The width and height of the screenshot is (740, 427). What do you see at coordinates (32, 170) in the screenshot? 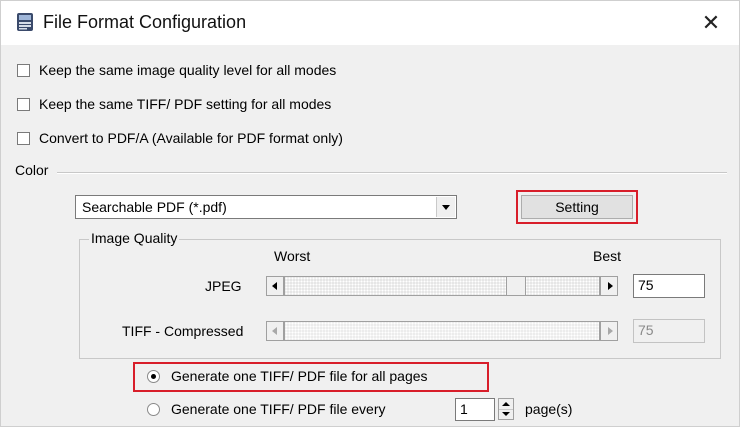
I see `color-section-label: Color` at bounding box center [32, 170].